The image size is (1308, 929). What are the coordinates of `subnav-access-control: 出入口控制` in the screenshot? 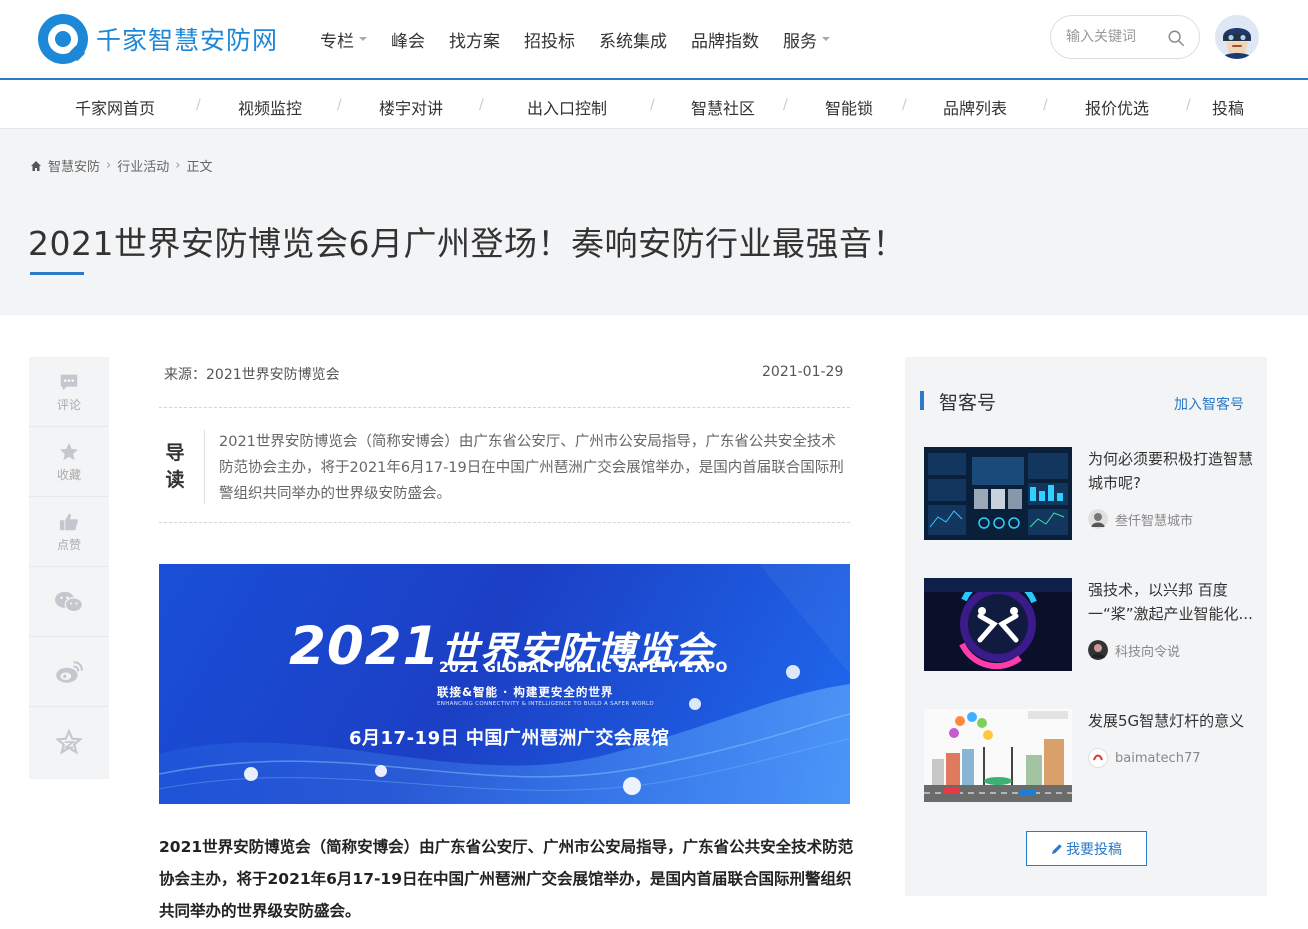 It's located at (567, 107).